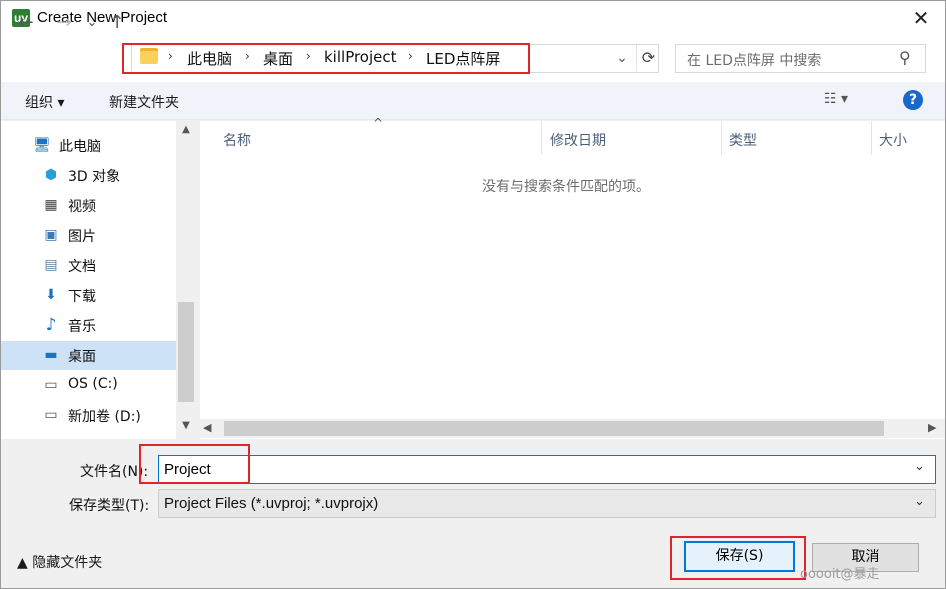 This screenshot has width=946, height=589. I want to click on empty-folder-message: 没有与搜索条件匹配的项。, so click(566, 187).